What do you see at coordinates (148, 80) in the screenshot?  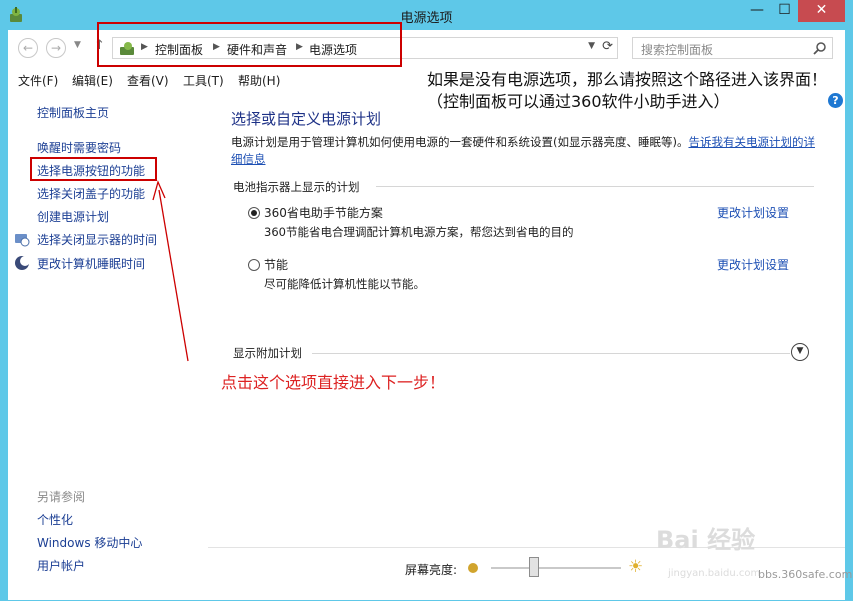 I see `menu-view: 查看(V)` at bounding box center [148, 80].